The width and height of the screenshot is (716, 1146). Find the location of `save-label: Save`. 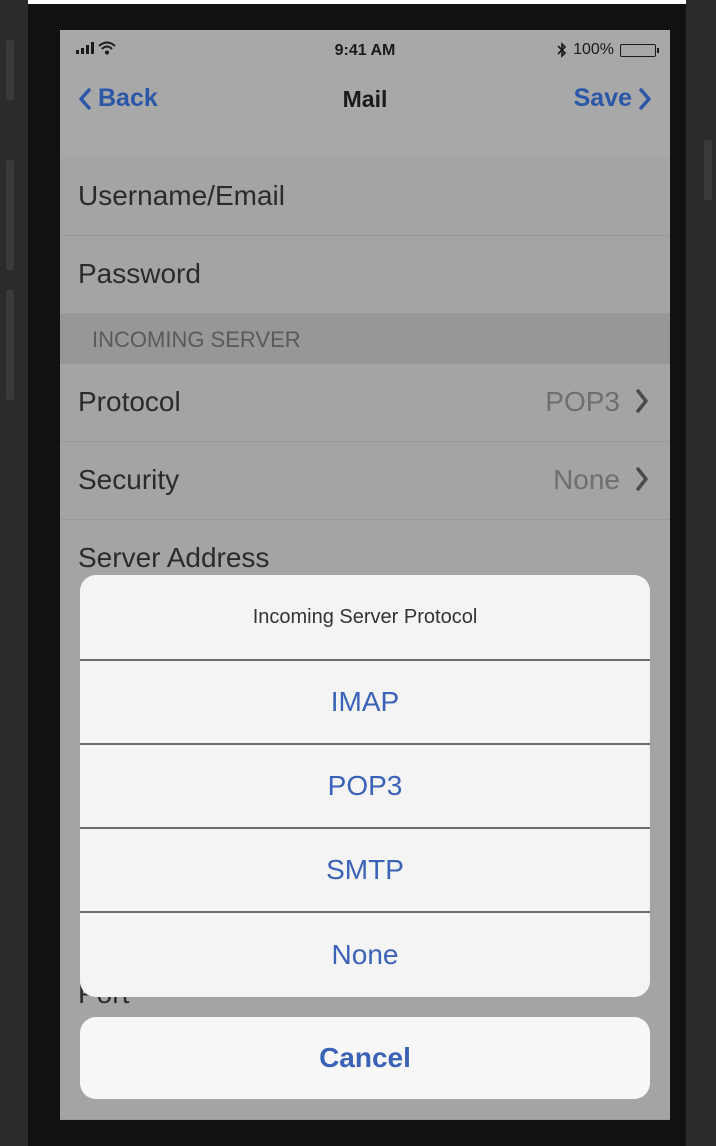

save-label: Save is located at coordinates (602, 98).